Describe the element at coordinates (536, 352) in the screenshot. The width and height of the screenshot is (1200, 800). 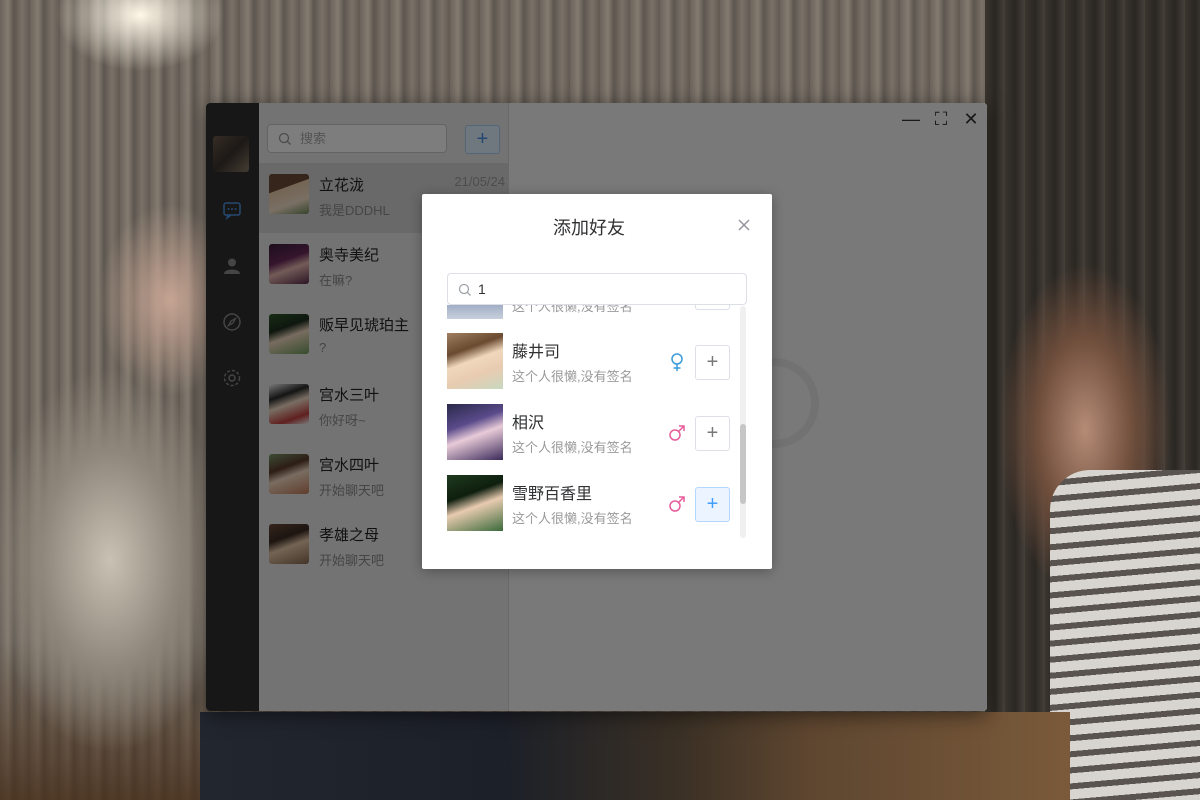
I see `user-name: 藤井司` at that location.